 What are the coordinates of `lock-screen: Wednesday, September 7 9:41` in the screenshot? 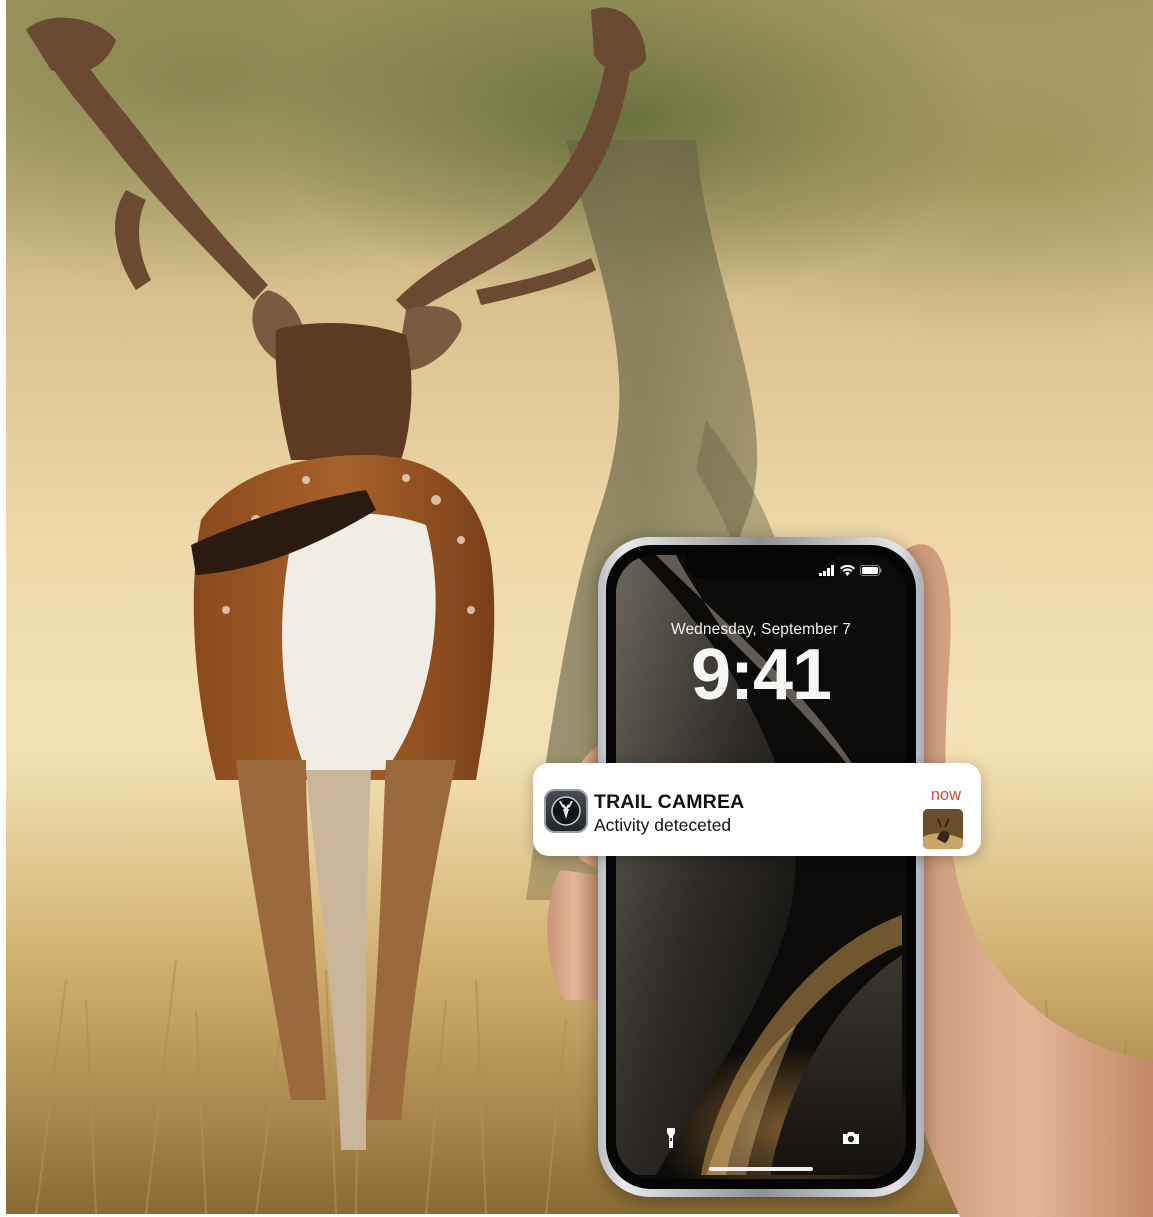 It's located at (761, 867).